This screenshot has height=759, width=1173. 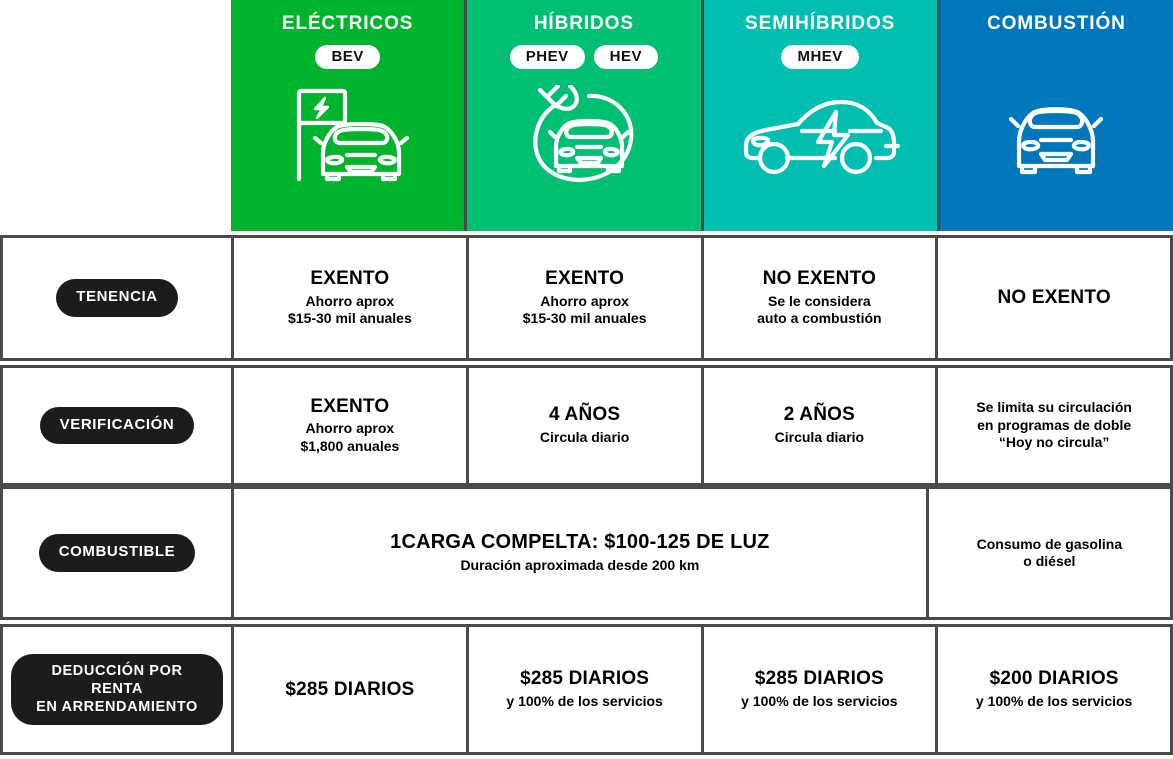 What do you see at coordinates (117, 679) in the screenshot?
I see `row-label-line: DEDUCCIÓN POR RENTA` at bounding box center [117, 679].